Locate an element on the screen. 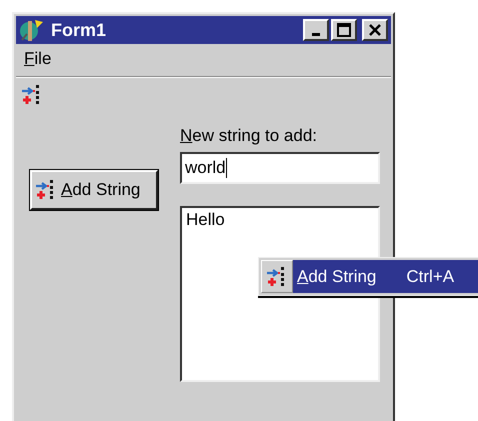 The height and width of the screenshot is (421, 478). field-label: New string to add: is located at coordinates (249, 136).